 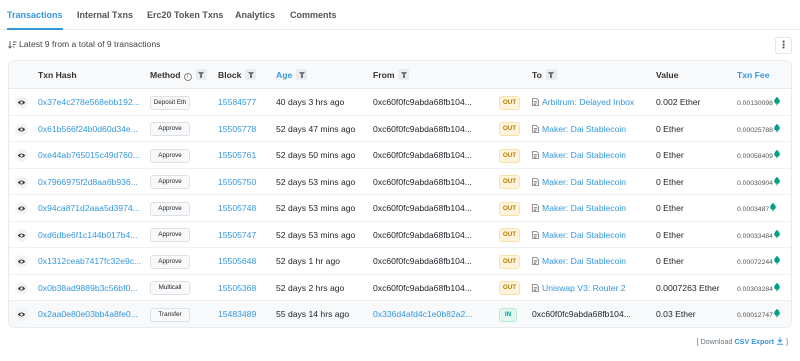 I want to click on column-header-age: Age, so click(x=292, y=75).